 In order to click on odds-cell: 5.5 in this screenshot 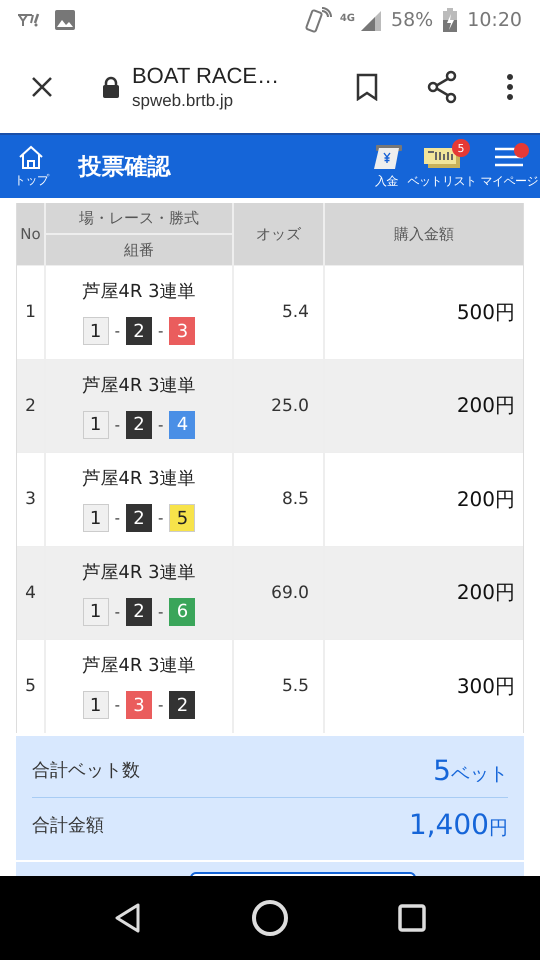, I will do `click(279, 686)`.